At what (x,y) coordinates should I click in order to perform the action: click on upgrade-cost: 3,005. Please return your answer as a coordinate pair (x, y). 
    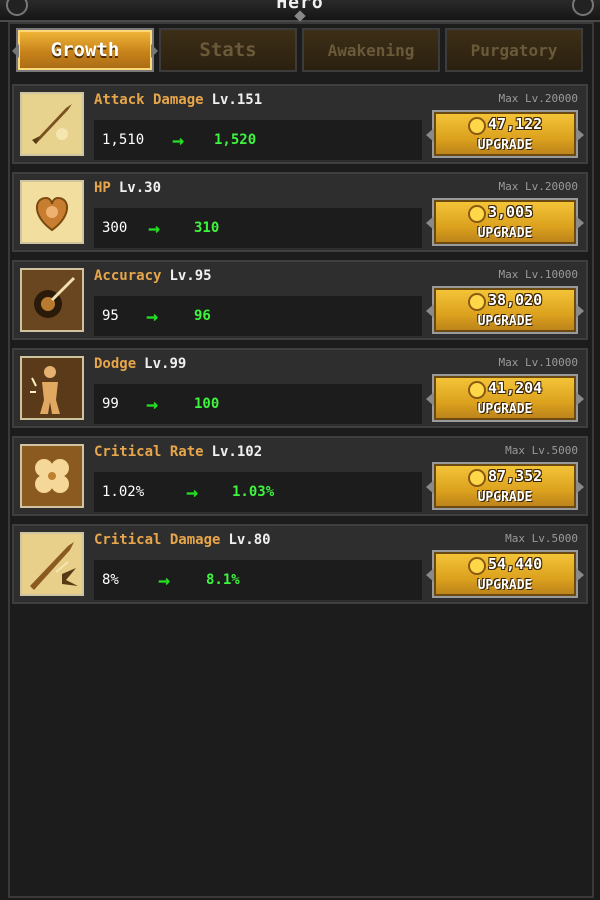
    Looking at the image, I should click on (511, 212).